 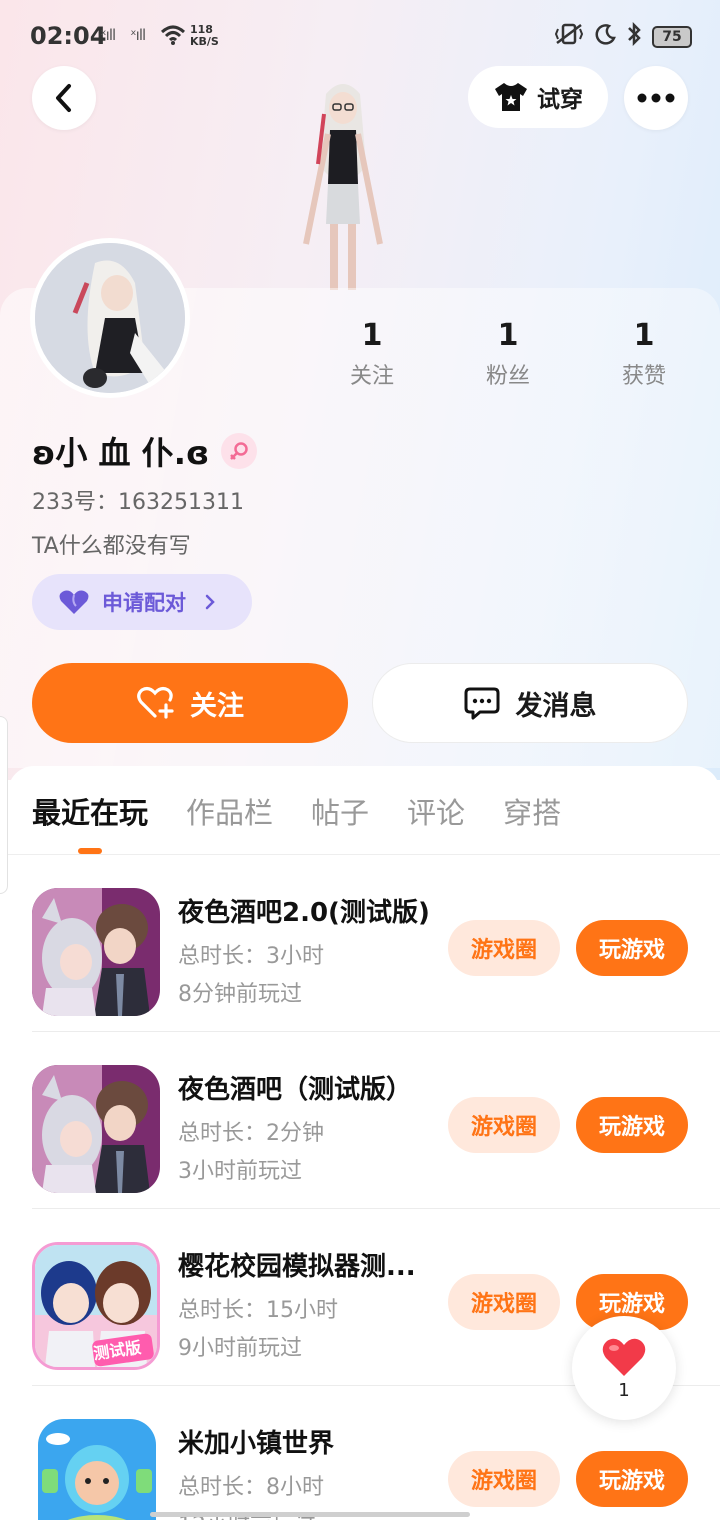 What do you see at coordinates (556, 706) in the screenshot?
I see `send-message-label: 发消息` at bounding box center [556, 706].